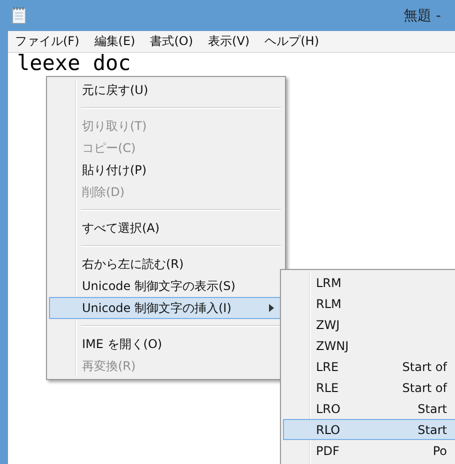 The height and width of the screenshot is (464, 455). I want to click on menu-option: 元に戻す(U), so click(166, 90).